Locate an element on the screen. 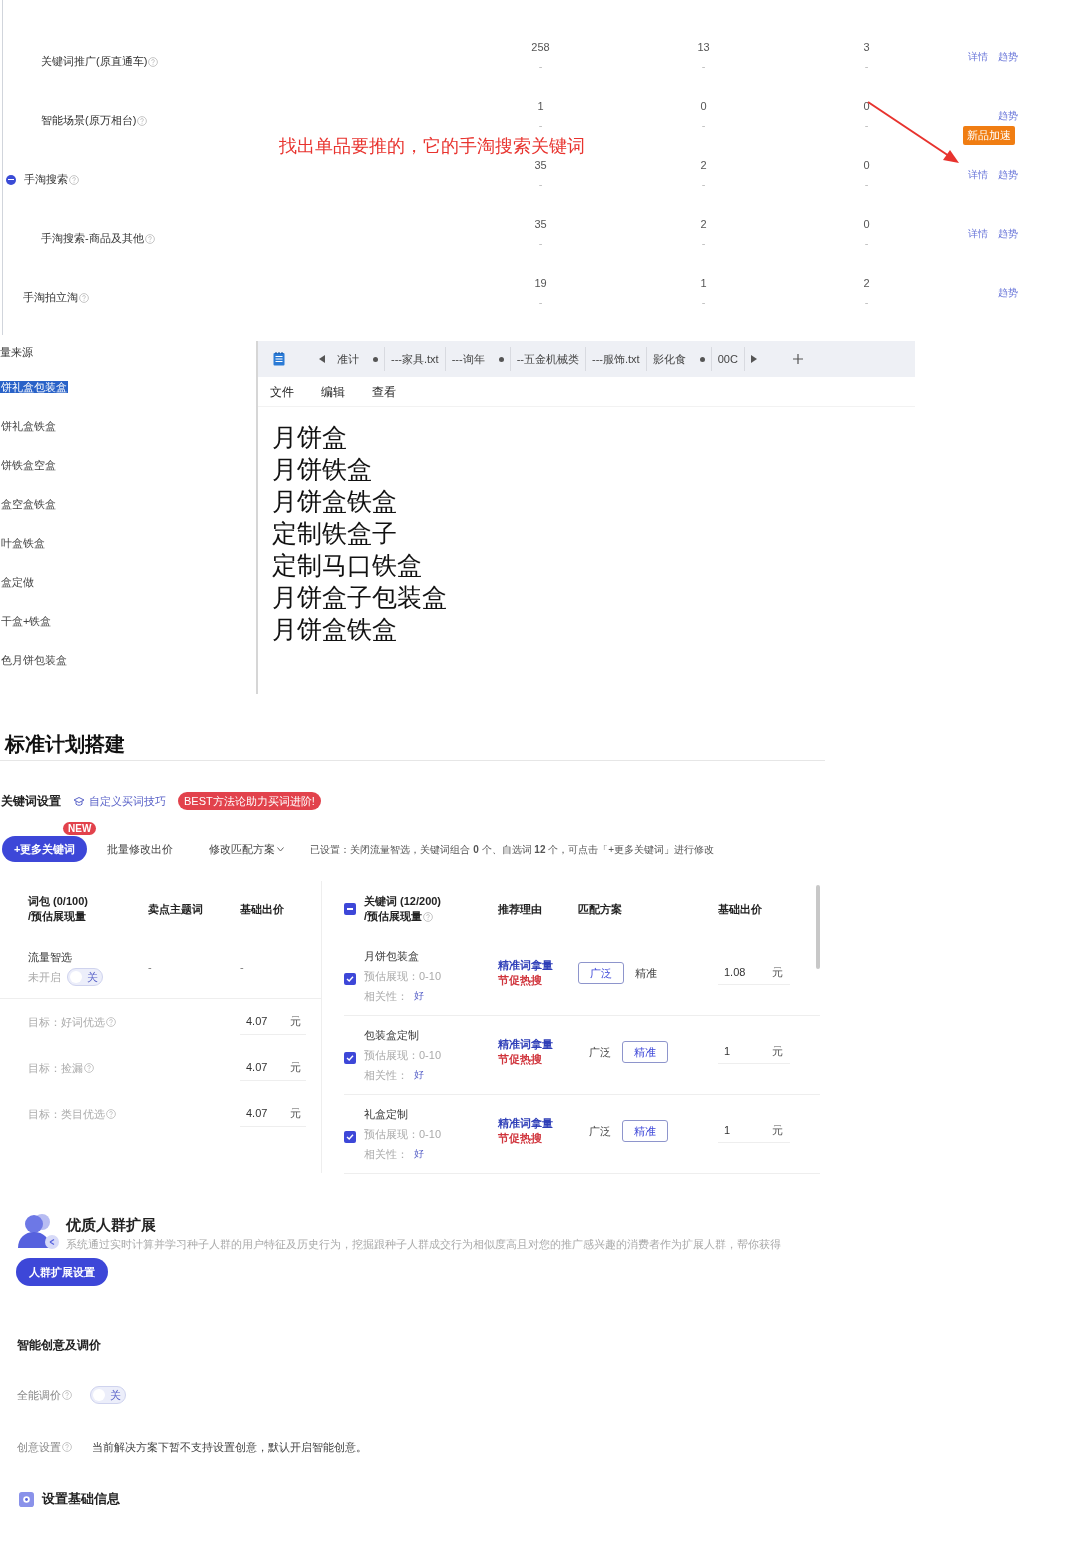 The width and height of the screenshot is (1080, 1565). file-tab: ---询年 is located at coordinates (478, 359).